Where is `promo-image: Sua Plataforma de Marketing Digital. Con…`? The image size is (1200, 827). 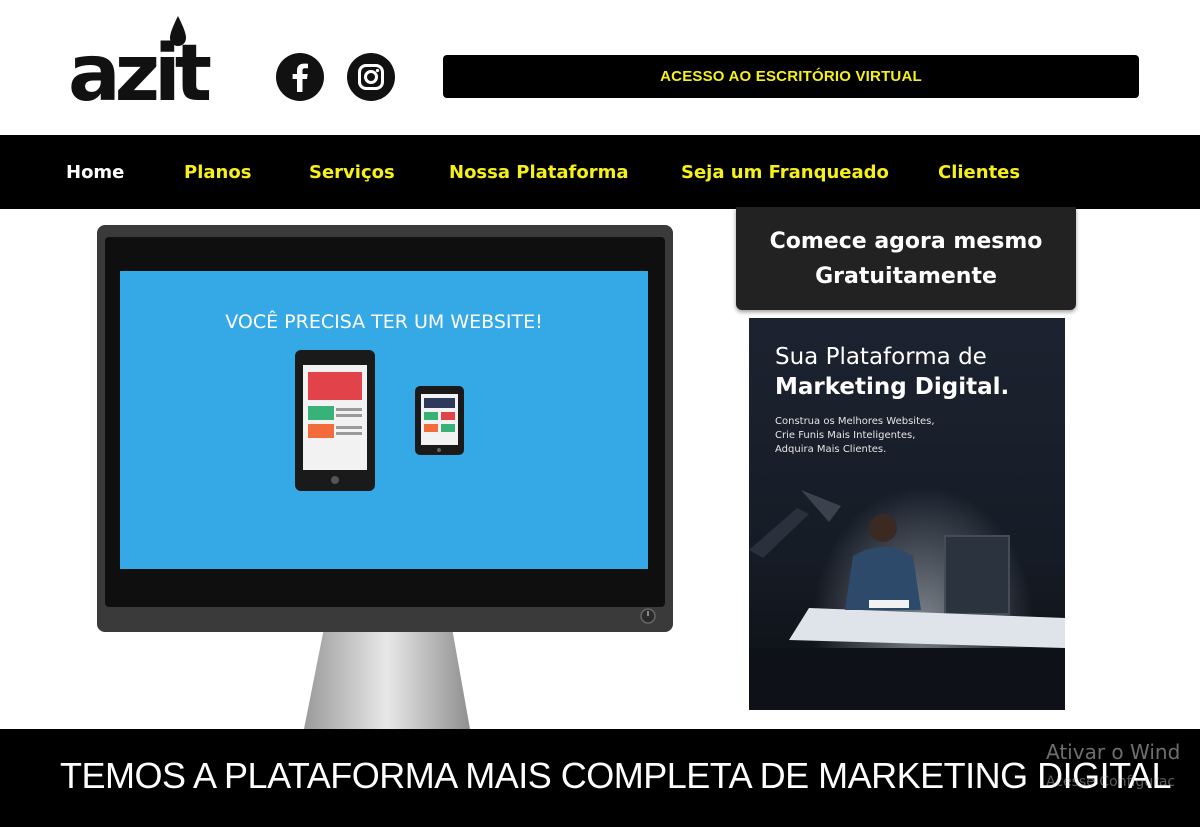 promo-image: Sua Plataforma de Marketing Digital. Con… is located at coordinates (907, 514).